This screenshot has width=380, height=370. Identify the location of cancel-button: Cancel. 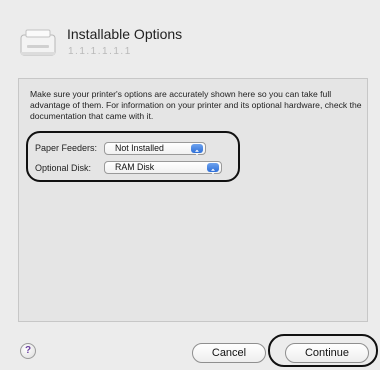
(229, 353).